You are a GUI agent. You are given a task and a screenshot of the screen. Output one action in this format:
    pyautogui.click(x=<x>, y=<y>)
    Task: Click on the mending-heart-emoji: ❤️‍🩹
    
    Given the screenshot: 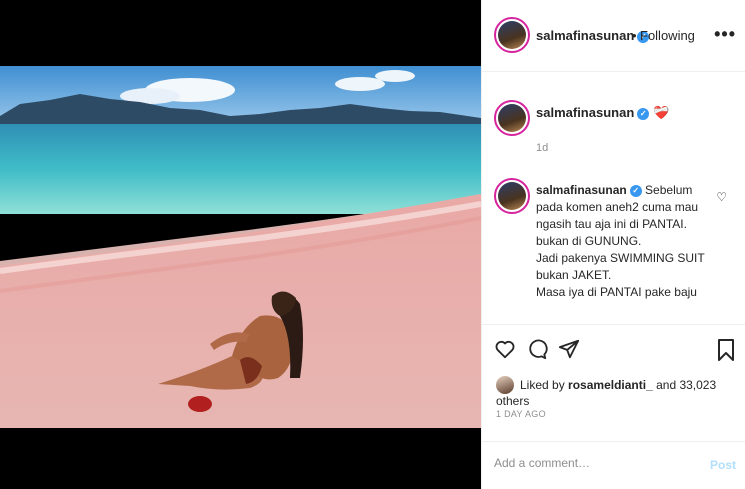 What is the action you would take?
    pyautogui.click(x=661, y=112)
    